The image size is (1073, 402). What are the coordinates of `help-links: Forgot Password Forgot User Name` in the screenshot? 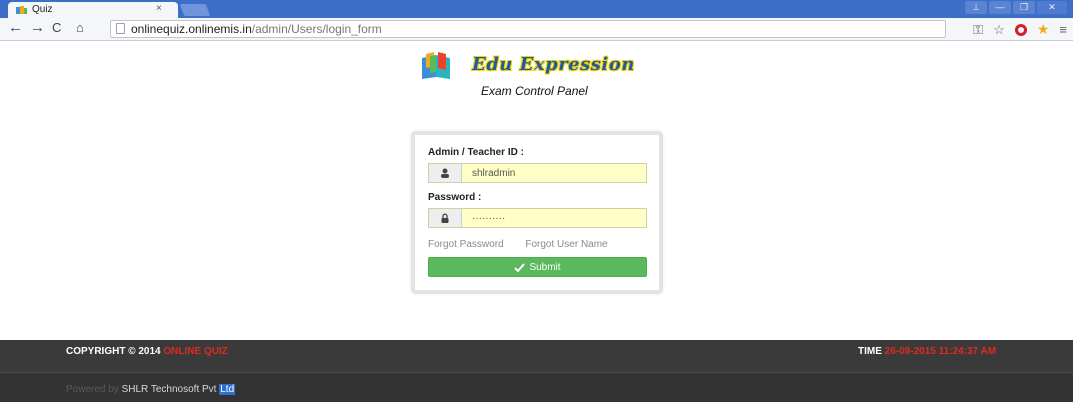 It's located at (527, 244).